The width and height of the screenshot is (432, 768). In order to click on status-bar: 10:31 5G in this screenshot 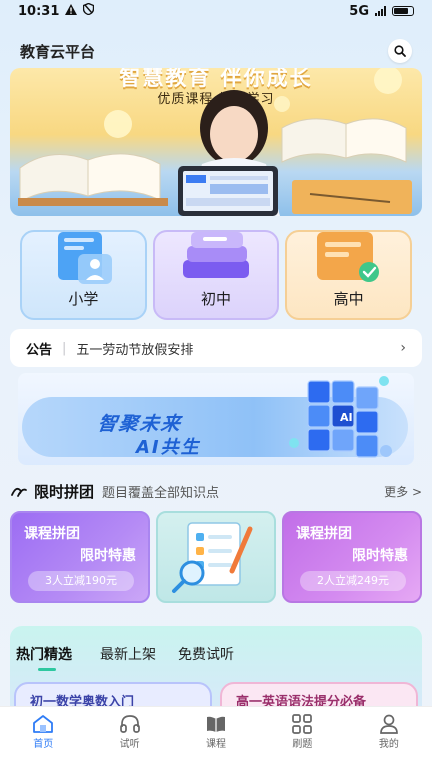, I will do `click(216, 11)`.